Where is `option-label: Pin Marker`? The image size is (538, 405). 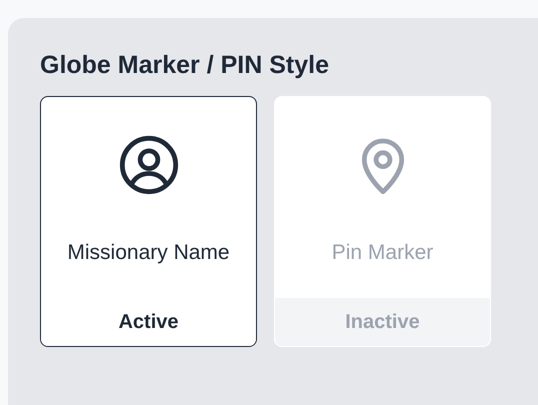
option-label: Pin Marker is located at coordinates (383, 253).